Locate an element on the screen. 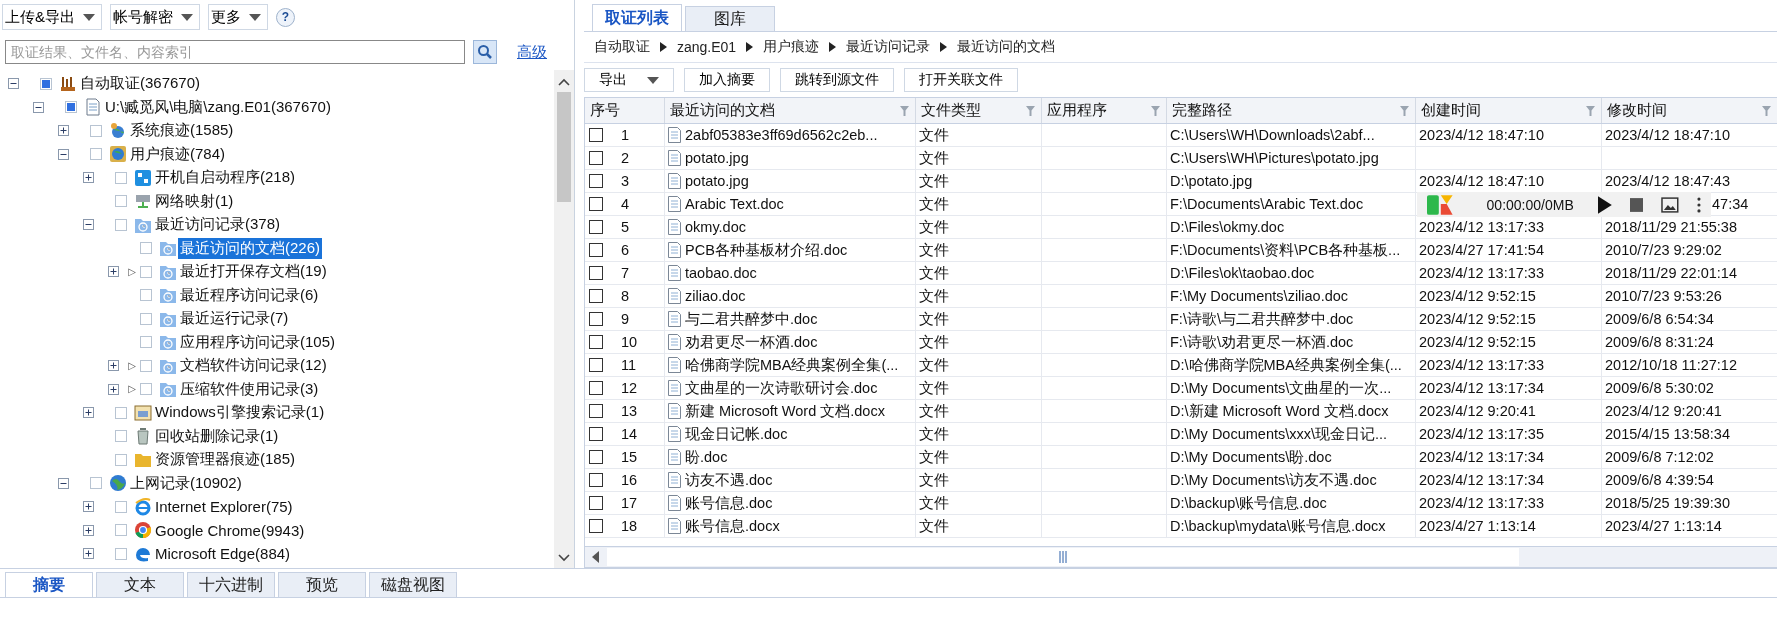  breadcrumb-item: zang.E01 is located at coordinates (707, 47).